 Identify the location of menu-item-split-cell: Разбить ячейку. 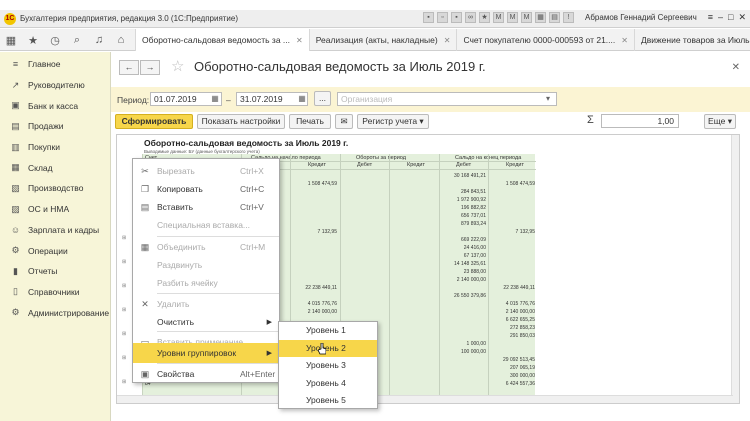
(206, 283).